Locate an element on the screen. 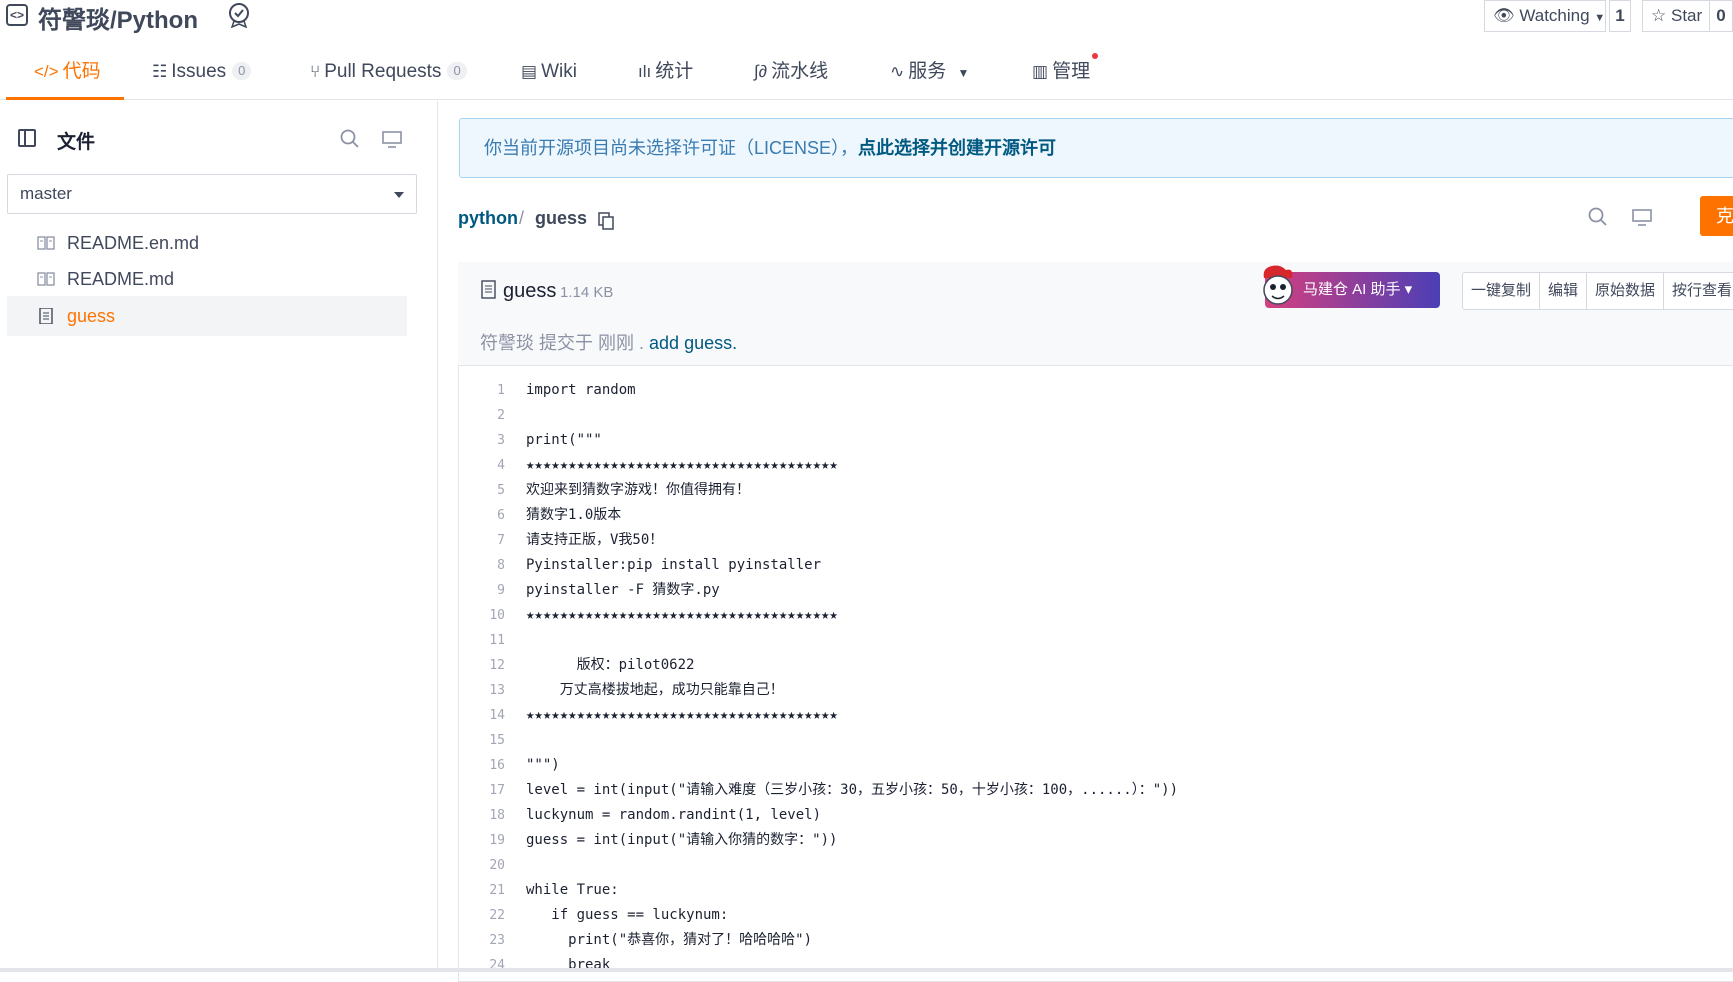  branch-select: master is located at coordinates (212, 194).